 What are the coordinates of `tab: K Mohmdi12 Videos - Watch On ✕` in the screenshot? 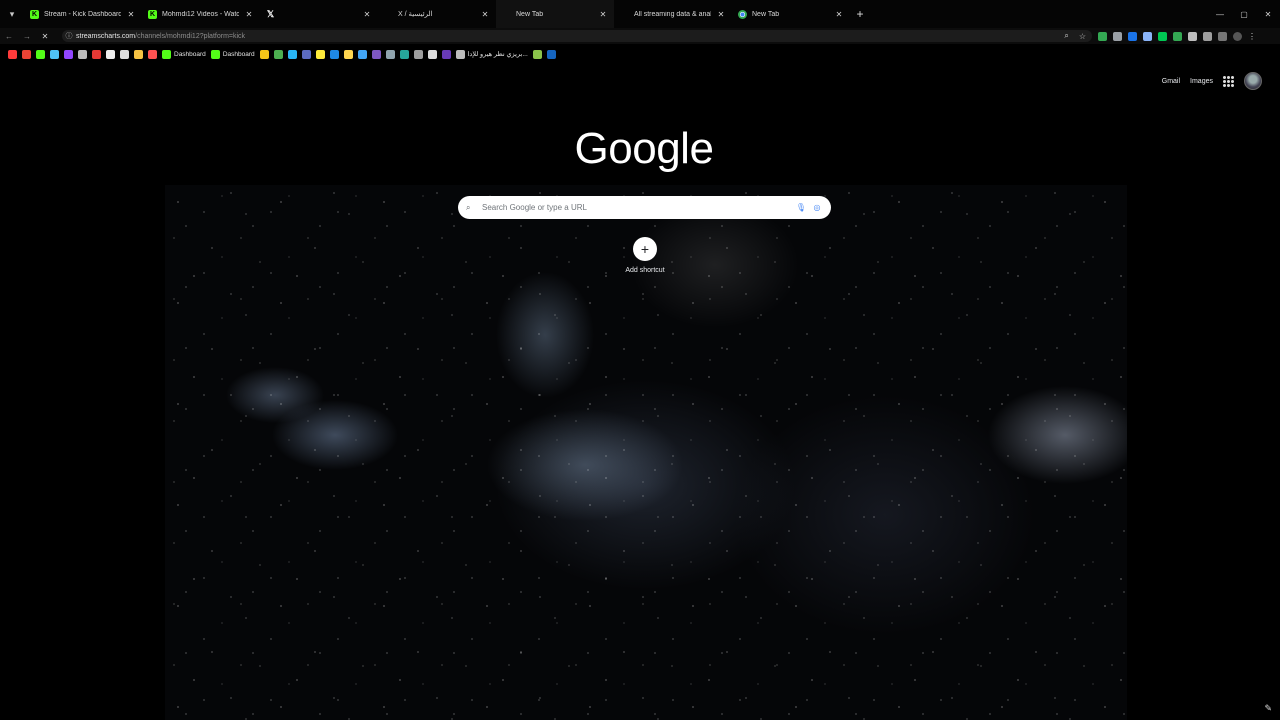 It's located at (201, 14).